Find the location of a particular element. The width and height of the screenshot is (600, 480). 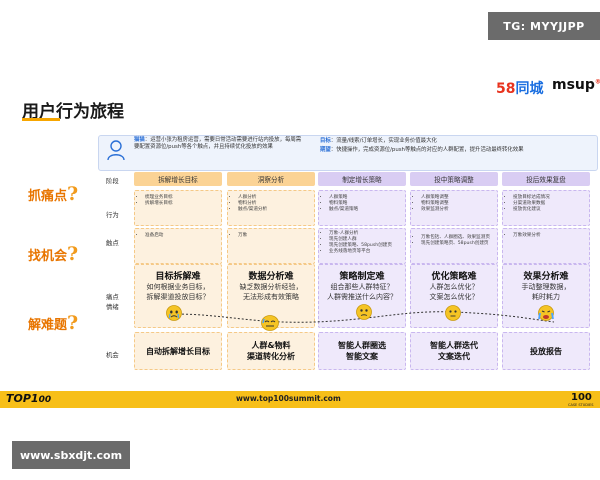

sweating-face-icon is located at coordinates (270, 323).